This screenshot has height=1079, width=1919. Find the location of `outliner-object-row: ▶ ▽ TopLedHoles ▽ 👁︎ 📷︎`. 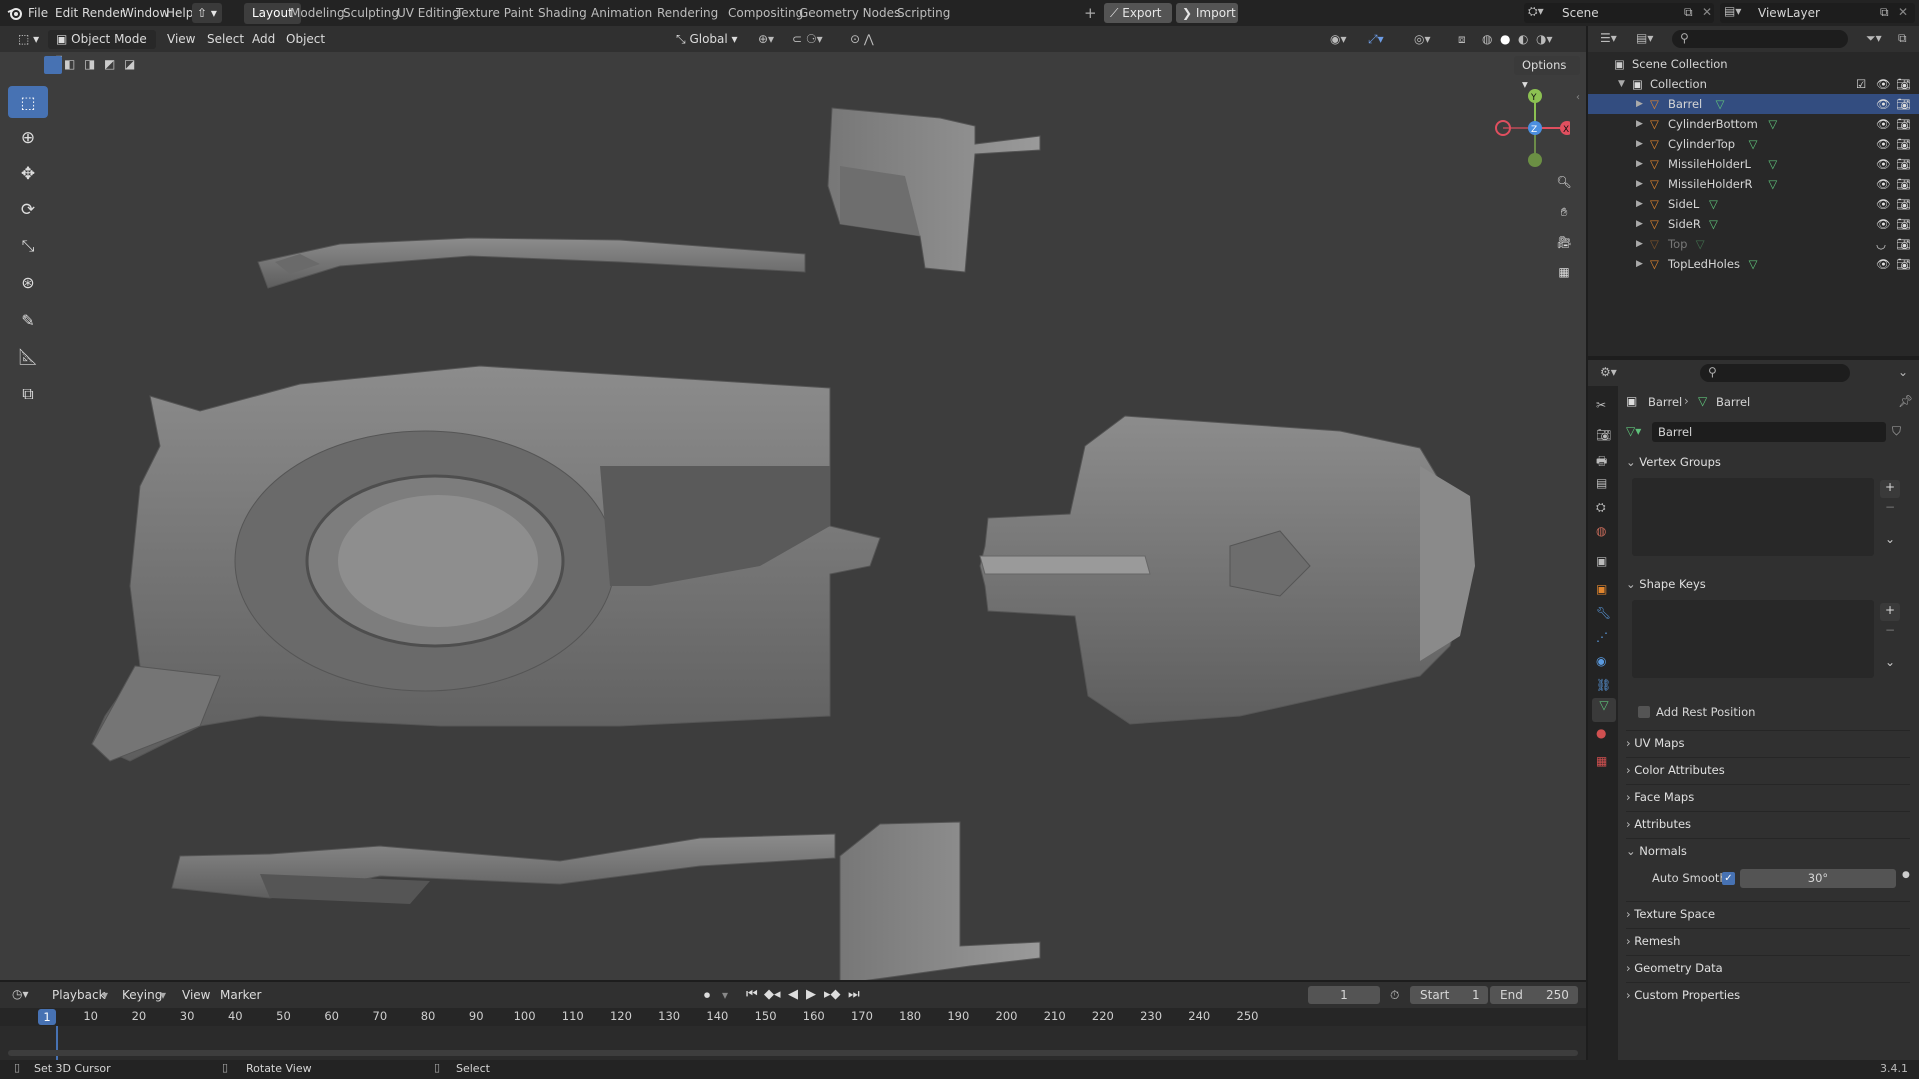

outliner-object-row: ▶ ▽ TopLedHoles ▽ 👁︎ 📷︎ is located at coordinates (1753, 264).